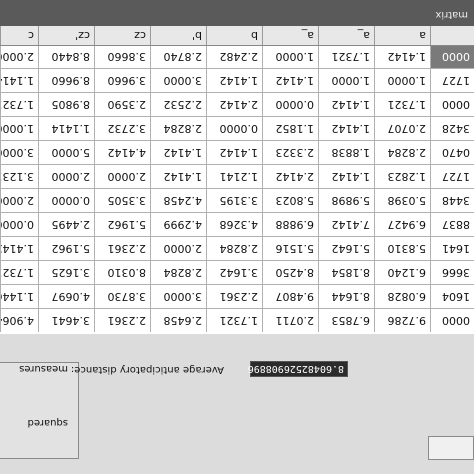  Describe the element at coordinates (290, 320) in the screenshot. I see `table-cell: 2.0711` at that location.